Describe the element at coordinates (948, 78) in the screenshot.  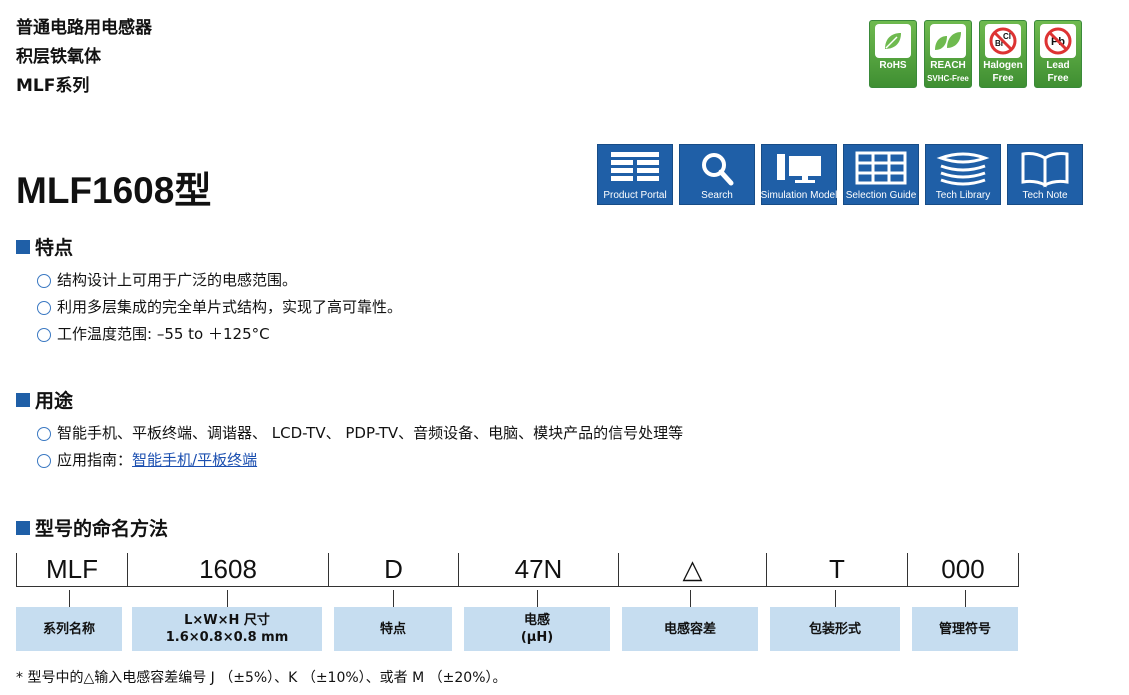
I see `reach-label-2: SVHC-Free` at that location.